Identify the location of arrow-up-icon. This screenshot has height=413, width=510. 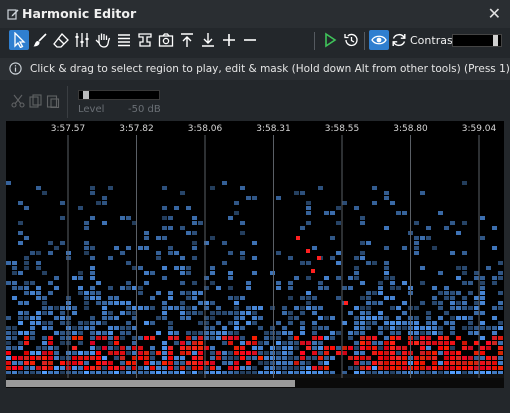
(187, 40).